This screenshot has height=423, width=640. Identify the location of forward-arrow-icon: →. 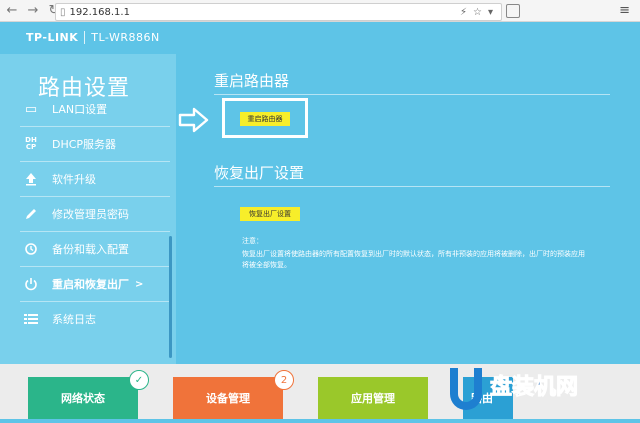
(33, 11).